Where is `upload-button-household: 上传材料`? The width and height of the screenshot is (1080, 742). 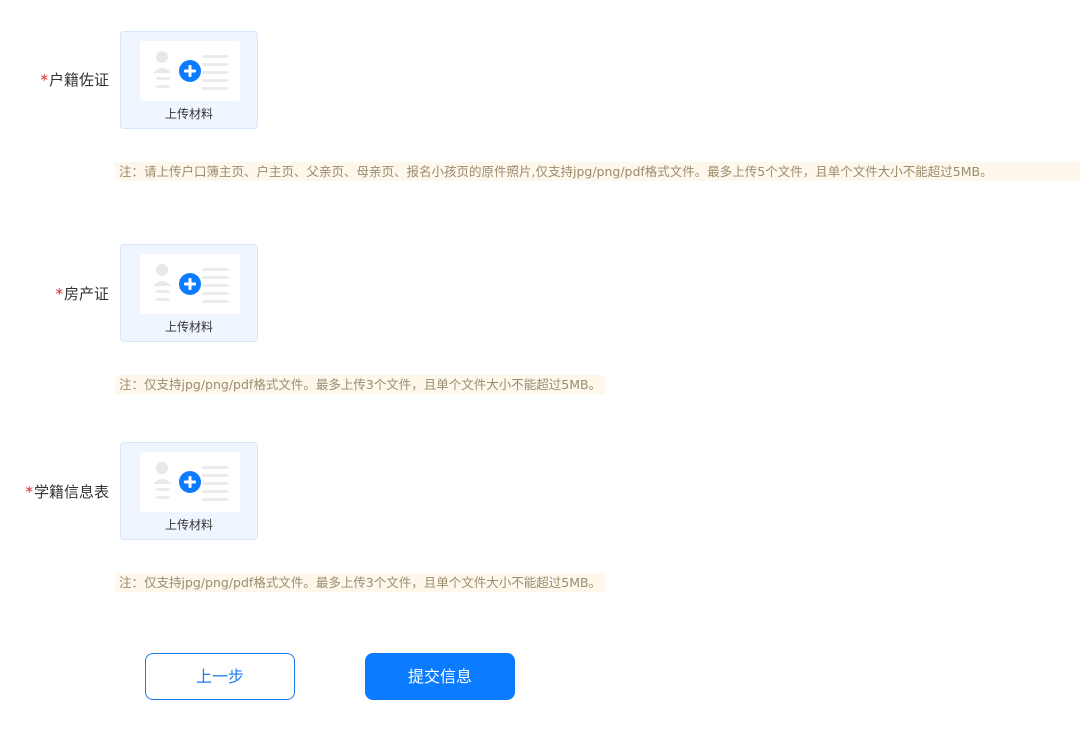
upload-button-household: 上传材料 is located at coordinates (189, 80).